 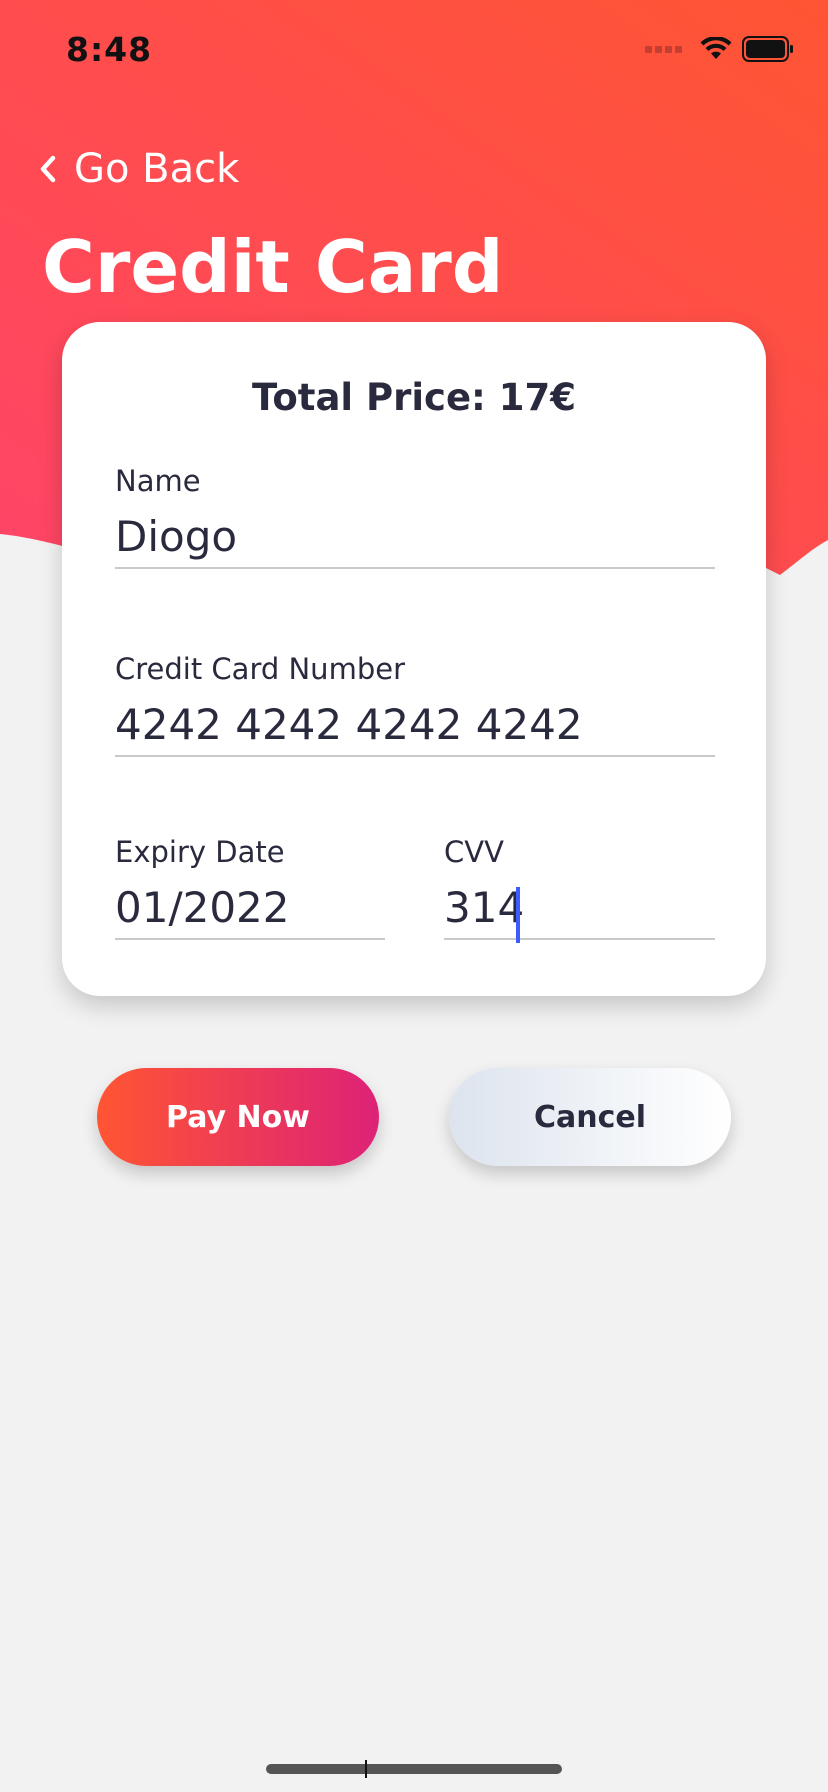 What do you see at coordinates (474, 852) in the screenshot?
I see `cvv-label: CVV` at bounding box center [474, 852].